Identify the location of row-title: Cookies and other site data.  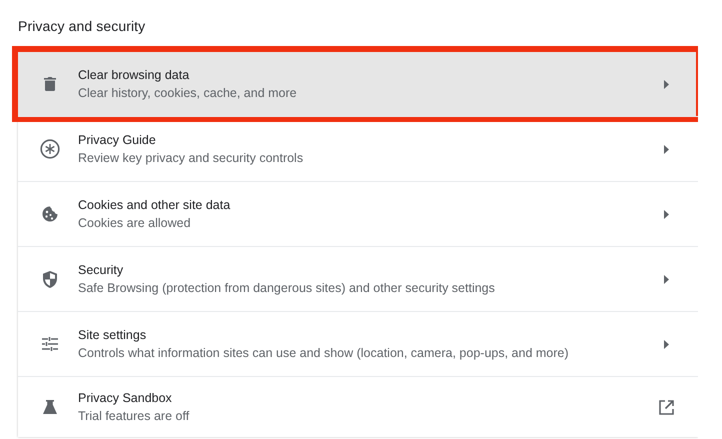
(155, 205).